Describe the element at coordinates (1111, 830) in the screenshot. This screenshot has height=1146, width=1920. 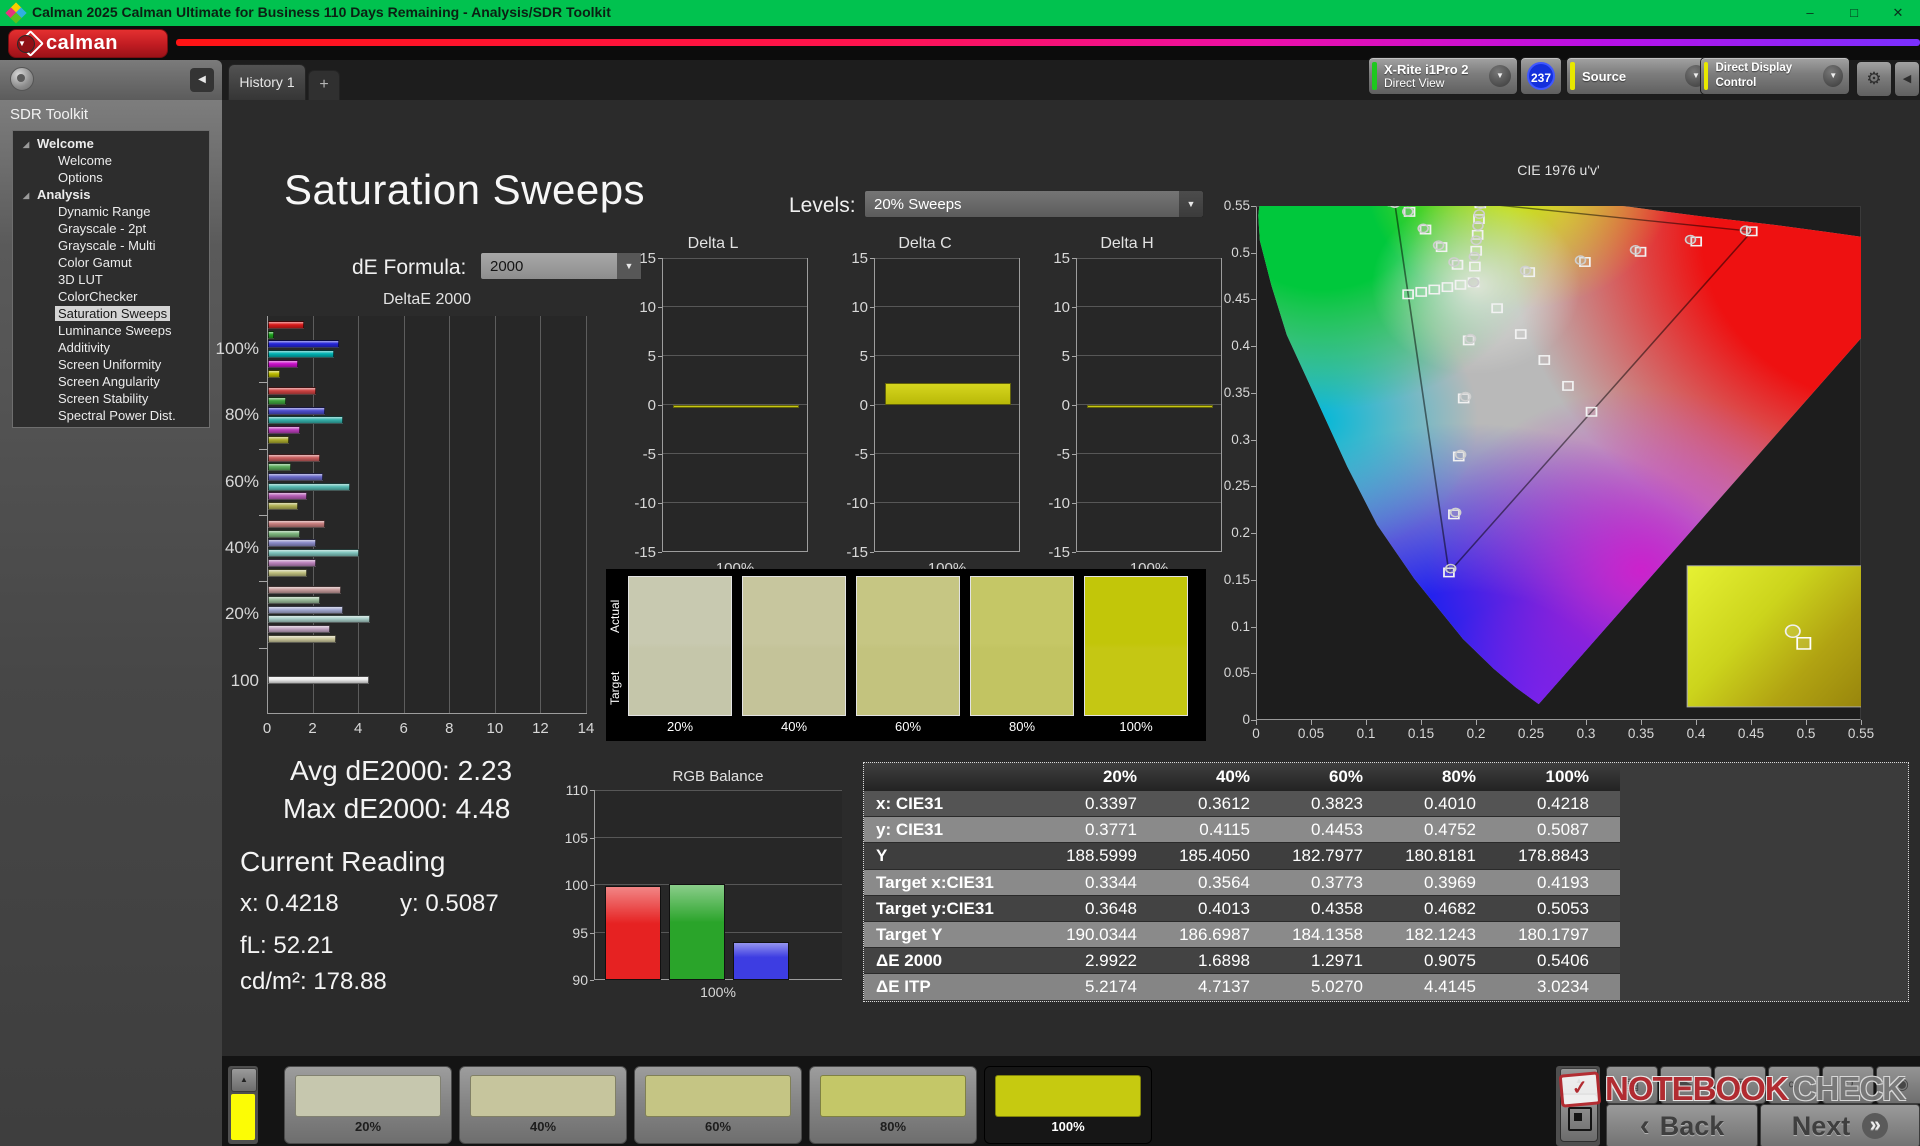
I see `table-cell: 0.3771` at that location.